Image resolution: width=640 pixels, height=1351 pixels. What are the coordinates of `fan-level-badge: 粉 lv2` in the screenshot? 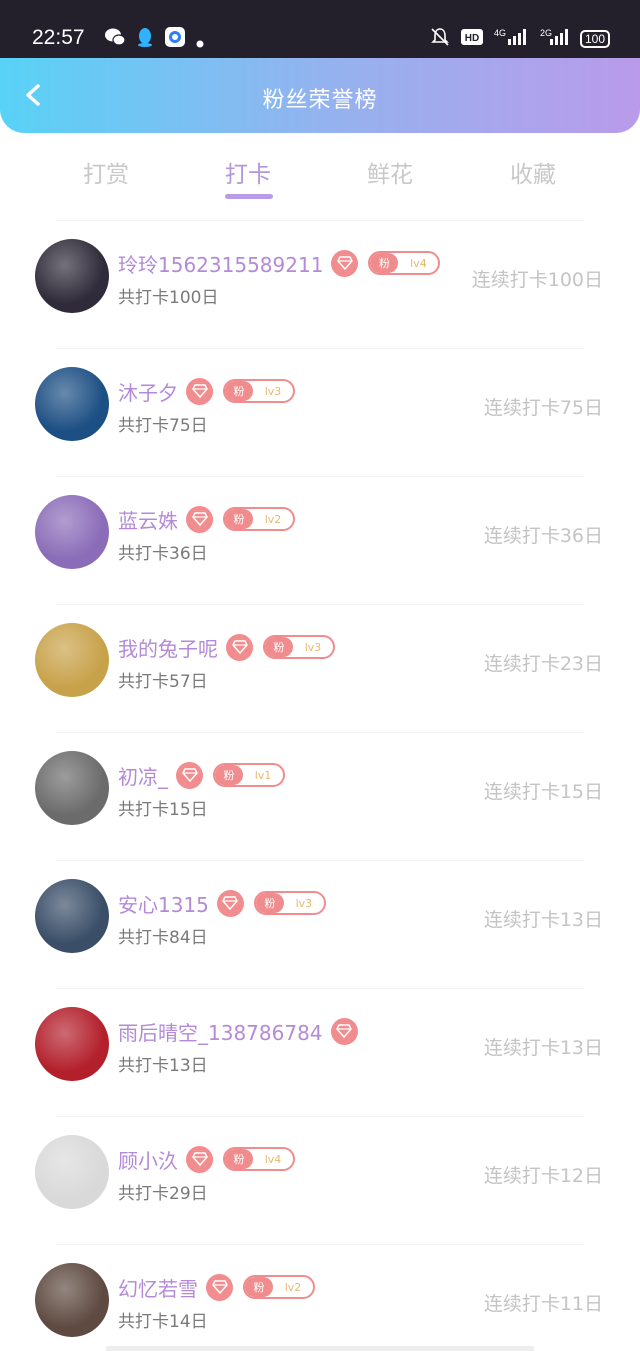 It's located at (279, 1287).